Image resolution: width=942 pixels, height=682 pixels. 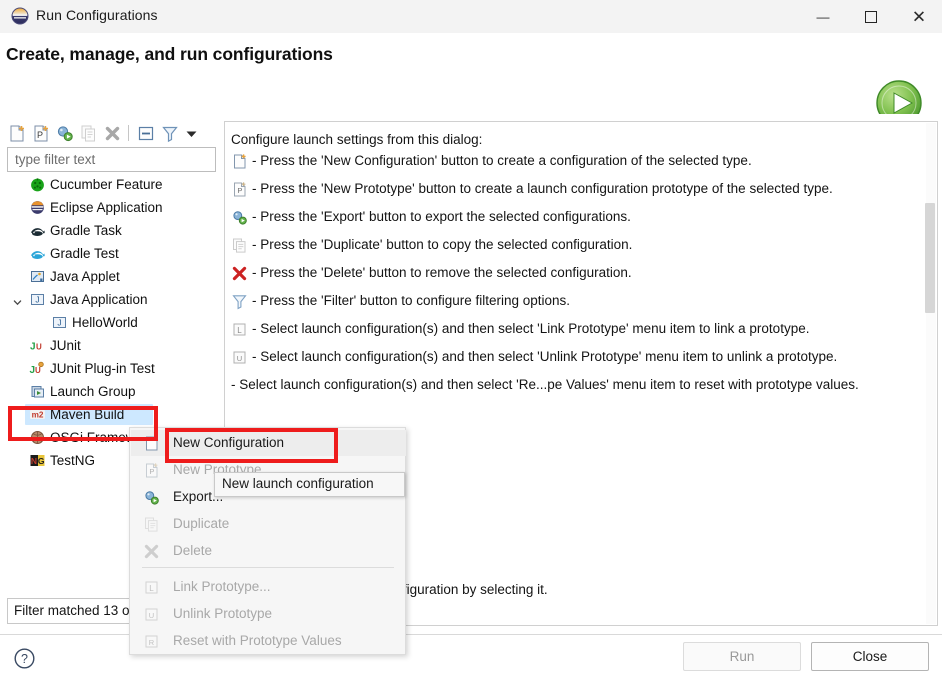 What do you see at coordinates (105, 322) in the screenshot?
I see `tree-item-label: HelloWorld` at bounding box center [105, 322].